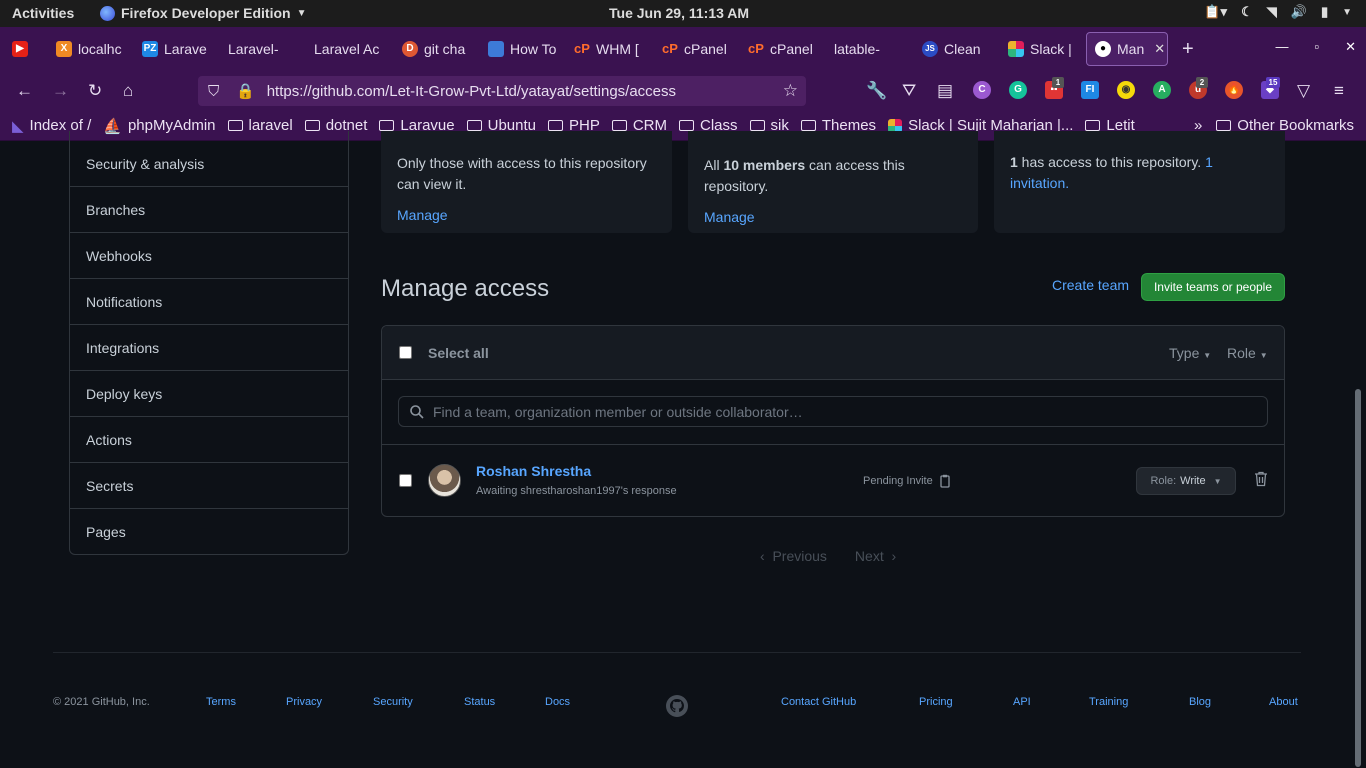 This screenshot has height=768, width=1366. Describe the element at coordinates (209, 394) in the screenshot. I see `sidebar-item-deploy-keys: Deploy keys` at that location.